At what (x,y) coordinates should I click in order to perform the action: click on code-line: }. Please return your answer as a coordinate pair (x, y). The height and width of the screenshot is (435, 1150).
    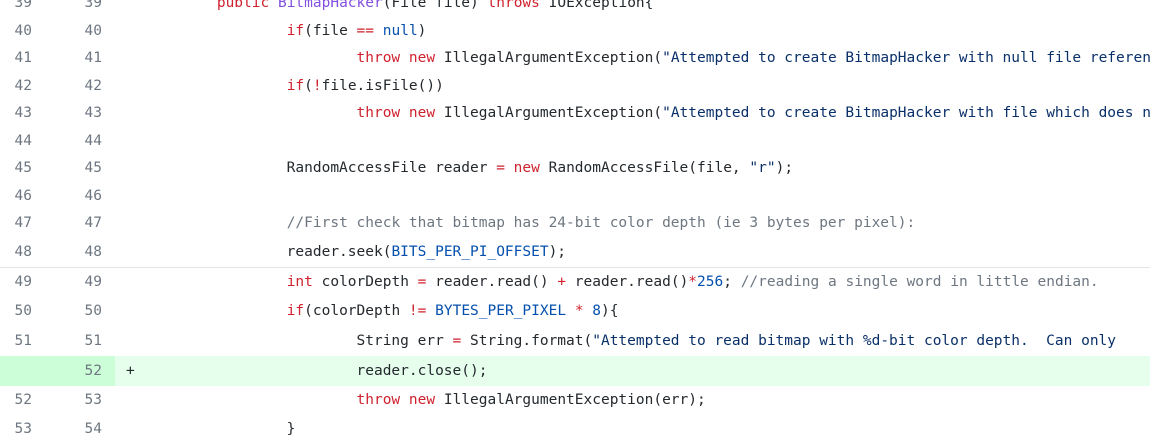
    Looking at the image, I should click on (221, 424).